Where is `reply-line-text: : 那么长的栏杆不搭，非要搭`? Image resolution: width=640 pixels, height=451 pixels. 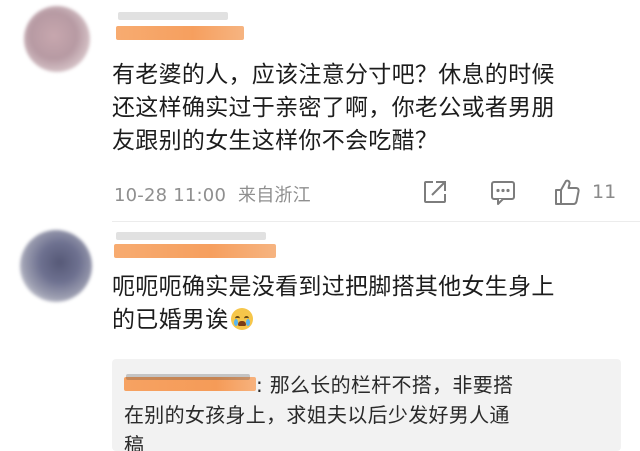 reply-line-text: : 那么长的栏杆不搭，非要搭 is located at coordinates (385, 385).